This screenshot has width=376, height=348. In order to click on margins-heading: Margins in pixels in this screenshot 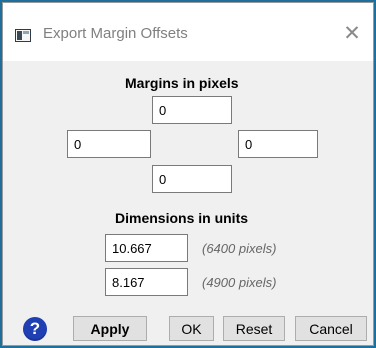, I will do `click(182, 83)`.